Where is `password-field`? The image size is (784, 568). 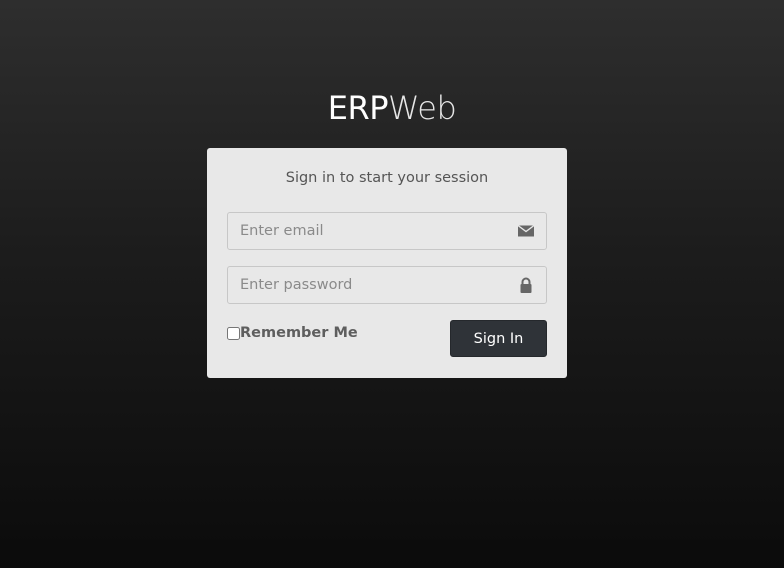 password-field is located at coordinates (368, 285).